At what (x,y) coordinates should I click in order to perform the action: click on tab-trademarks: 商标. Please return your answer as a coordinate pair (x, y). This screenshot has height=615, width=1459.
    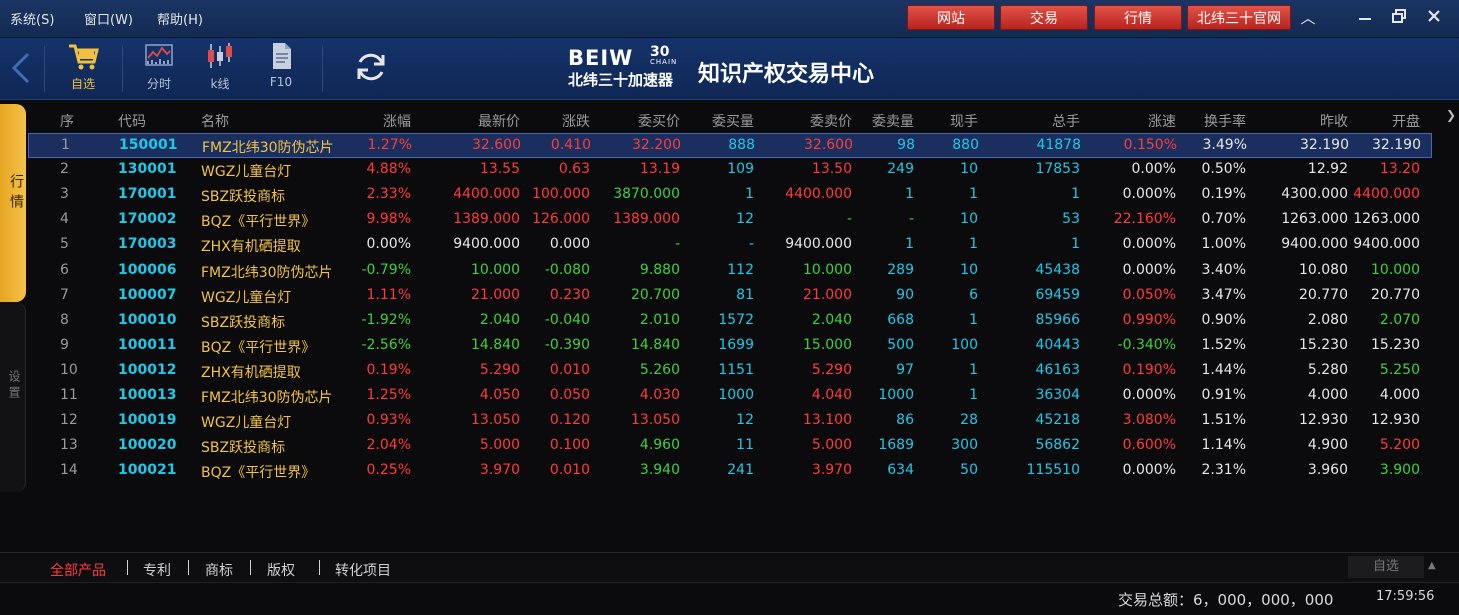
    Looking at the image, I should click on (219, 570).